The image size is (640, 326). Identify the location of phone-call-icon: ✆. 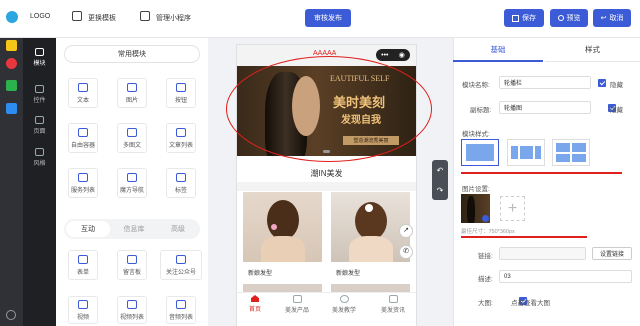
(406, 252).